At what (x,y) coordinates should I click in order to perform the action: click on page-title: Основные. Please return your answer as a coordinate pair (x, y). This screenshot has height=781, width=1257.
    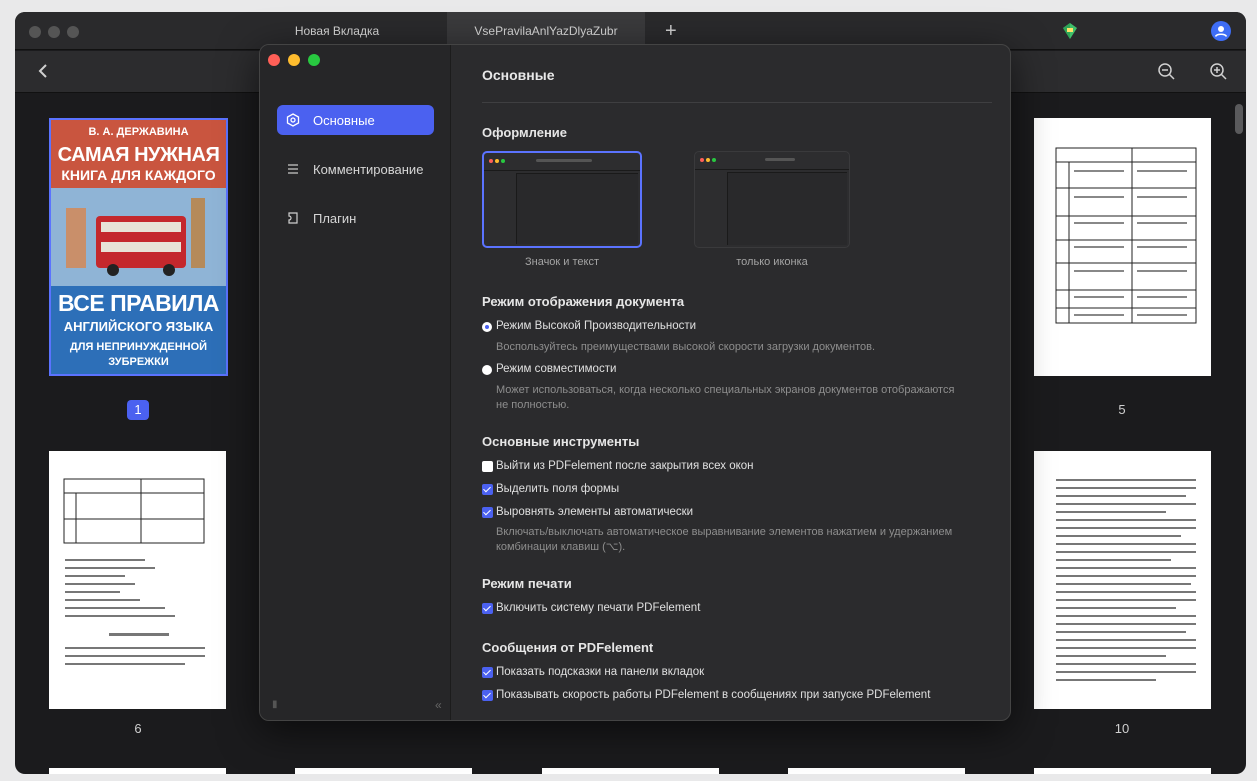
    Looking at the image, I should click on (518, 75).